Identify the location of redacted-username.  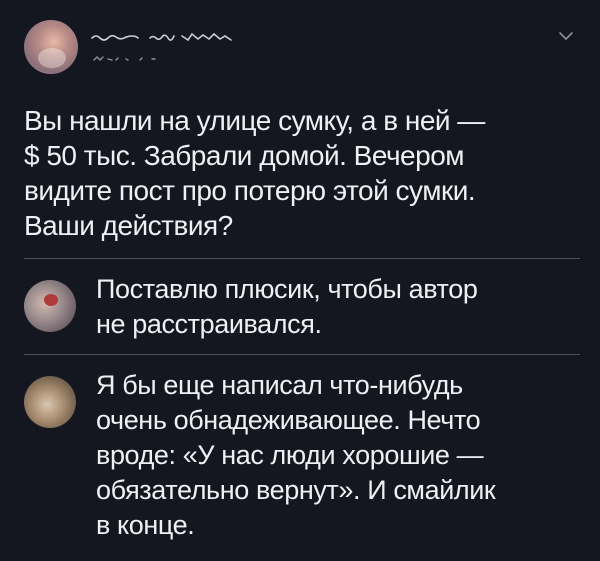
(161, 37).